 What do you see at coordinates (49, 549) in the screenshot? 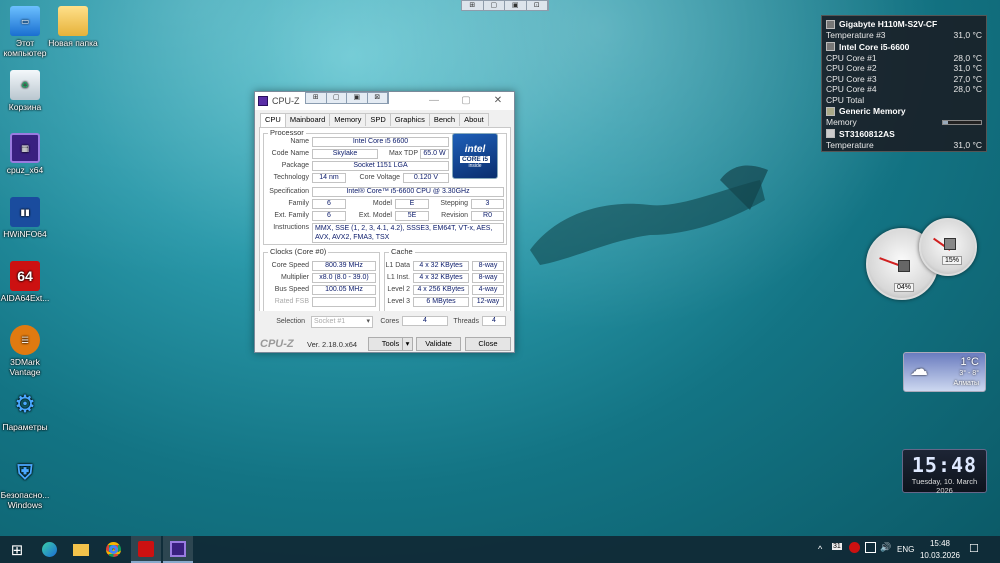
I see `edge-browser-icon` at bounding box center [49, 549].